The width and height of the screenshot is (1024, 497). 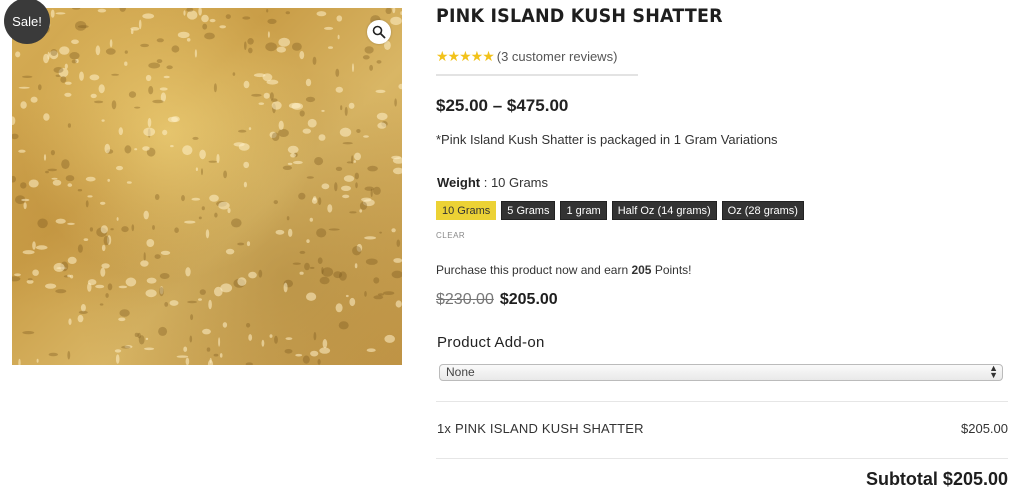 I want to click on swatch-half-oz: Half Oz (14 grams), so click(x=664, y=210).